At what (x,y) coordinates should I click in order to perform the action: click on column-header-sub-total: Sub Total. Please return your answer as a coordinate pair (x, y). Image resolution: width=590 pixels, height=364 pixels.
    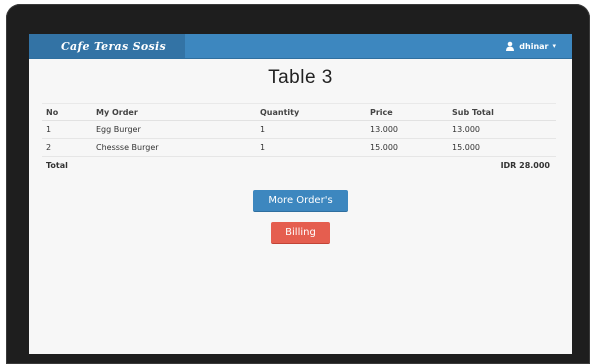
    Looking at the image, I should click on (502, 112).